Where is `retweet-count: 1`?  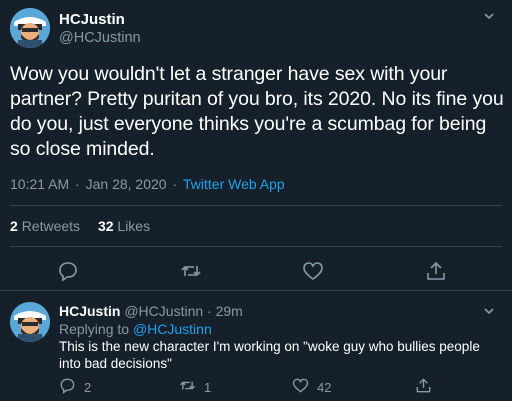 retweet-count: 1 is located at coordinates (208, 387).